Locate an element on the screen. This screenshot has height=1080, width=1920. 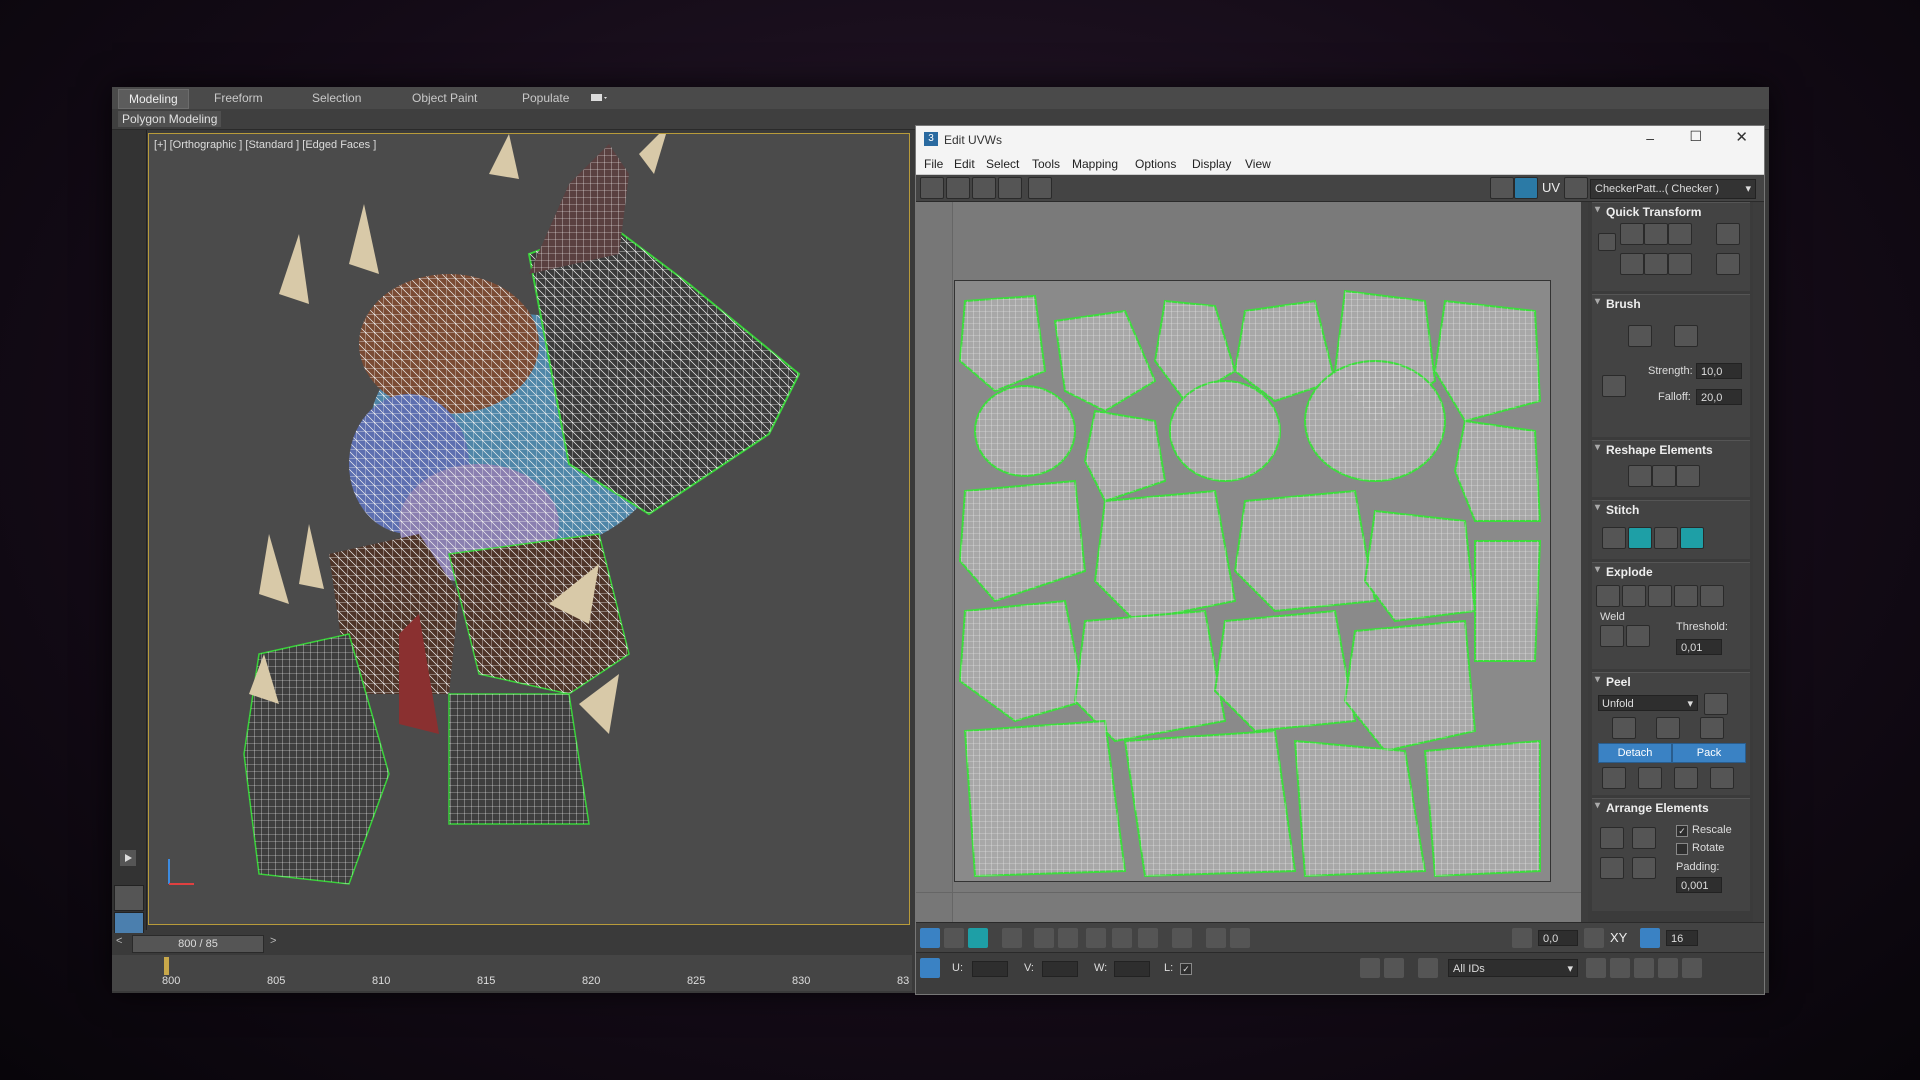
menu-view: View is located at coordinates (1258, 164).